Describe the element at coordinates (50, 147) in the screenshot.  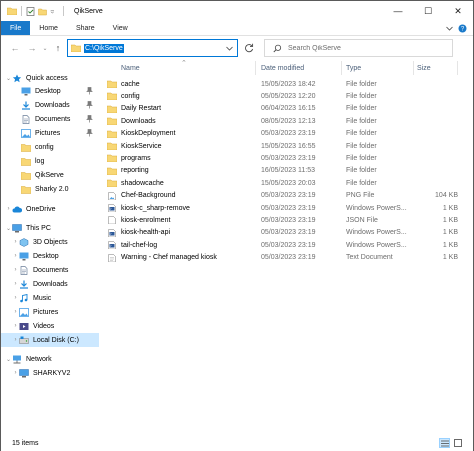
I see `nav-item-config: config` at that location.